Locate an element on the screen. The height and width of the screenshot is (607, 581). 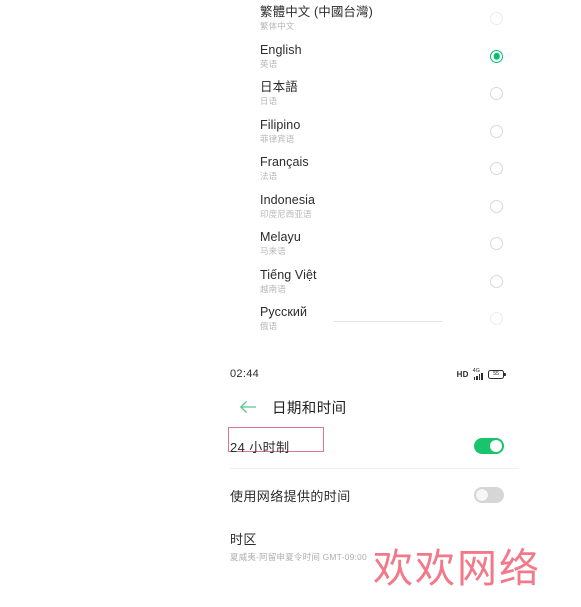
setting-sublabel: 夏威夷-阿留申夏令时间 GMT-09:00 is located at coordinates (298, 557).